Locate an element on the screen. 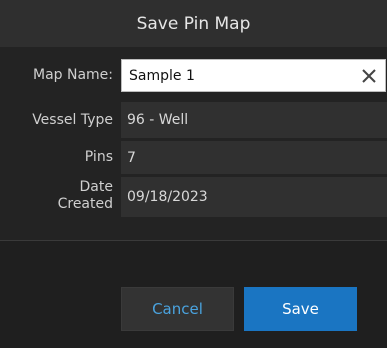  close-icon is located at coordinates (369, 76).